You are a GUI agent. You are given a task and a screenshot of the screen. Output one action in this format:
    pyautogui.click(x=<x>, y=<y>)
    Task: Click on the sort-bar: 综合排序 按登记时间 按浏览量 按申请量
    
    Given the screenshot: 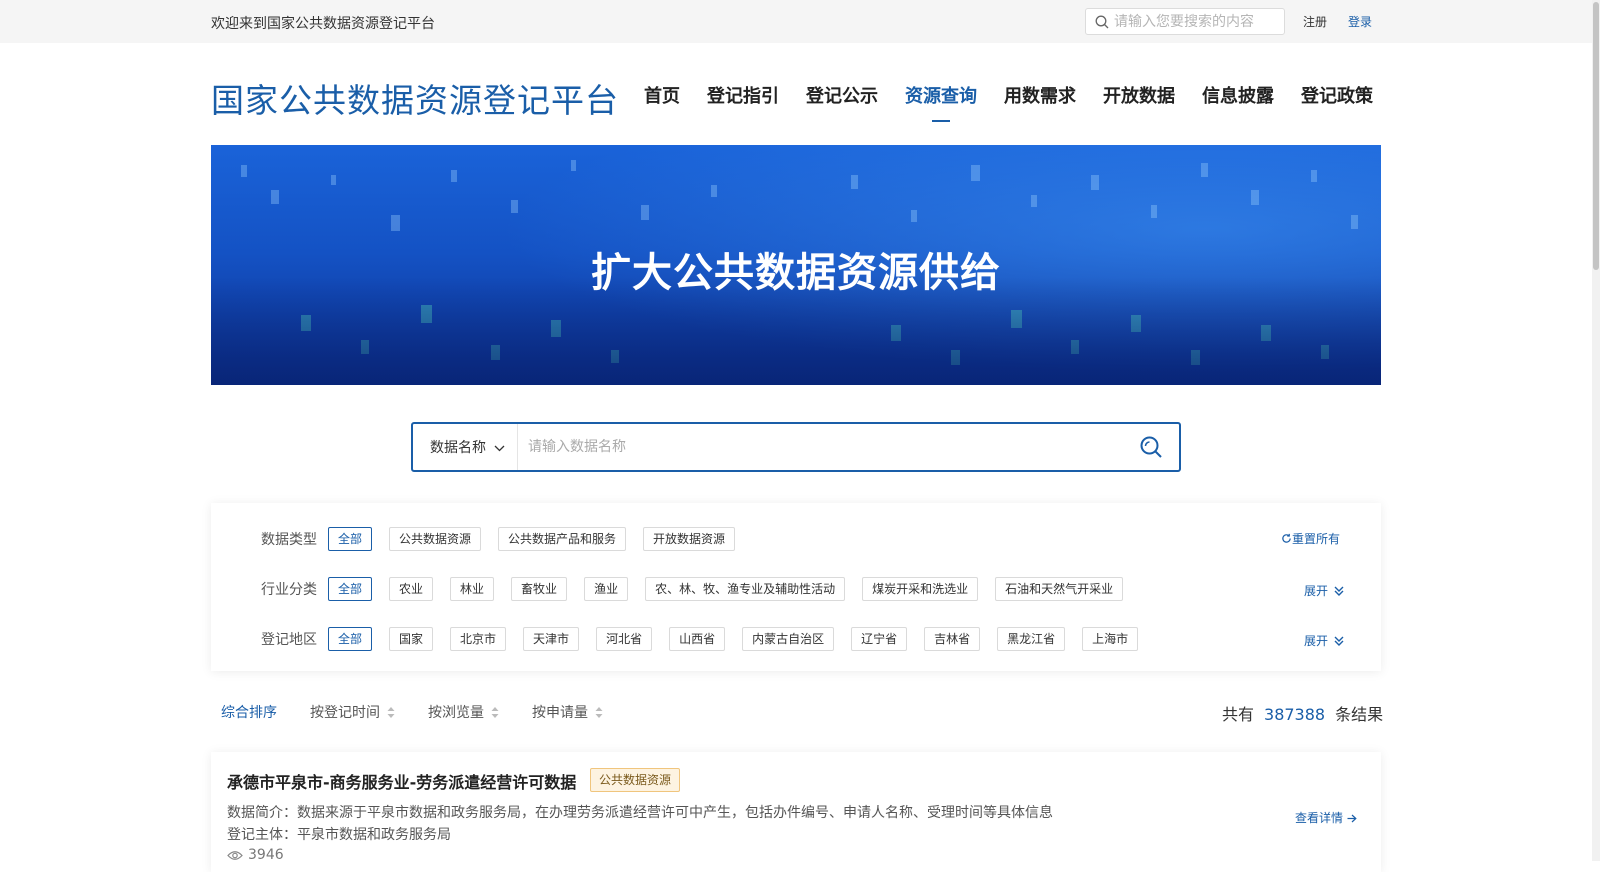 What is the action you would take?
    pyautogui.click(x=428, y=712)
    